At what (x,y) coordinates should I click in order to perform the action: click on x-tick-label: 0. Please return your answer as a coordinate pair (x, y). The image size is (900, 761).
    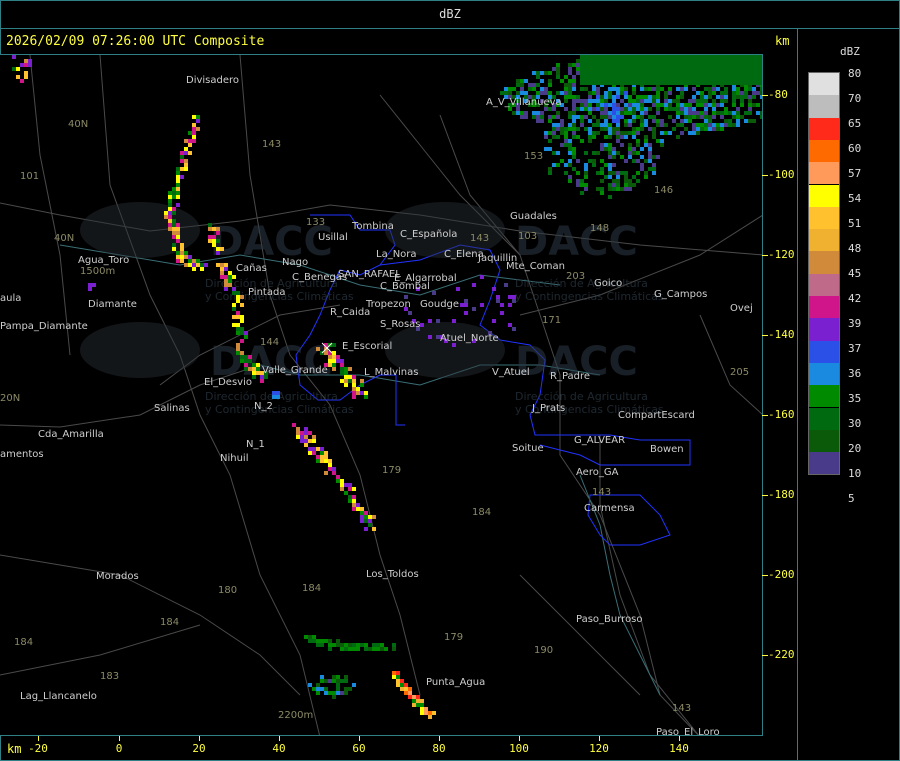
    Looking at the image, I should click on (119, 748).